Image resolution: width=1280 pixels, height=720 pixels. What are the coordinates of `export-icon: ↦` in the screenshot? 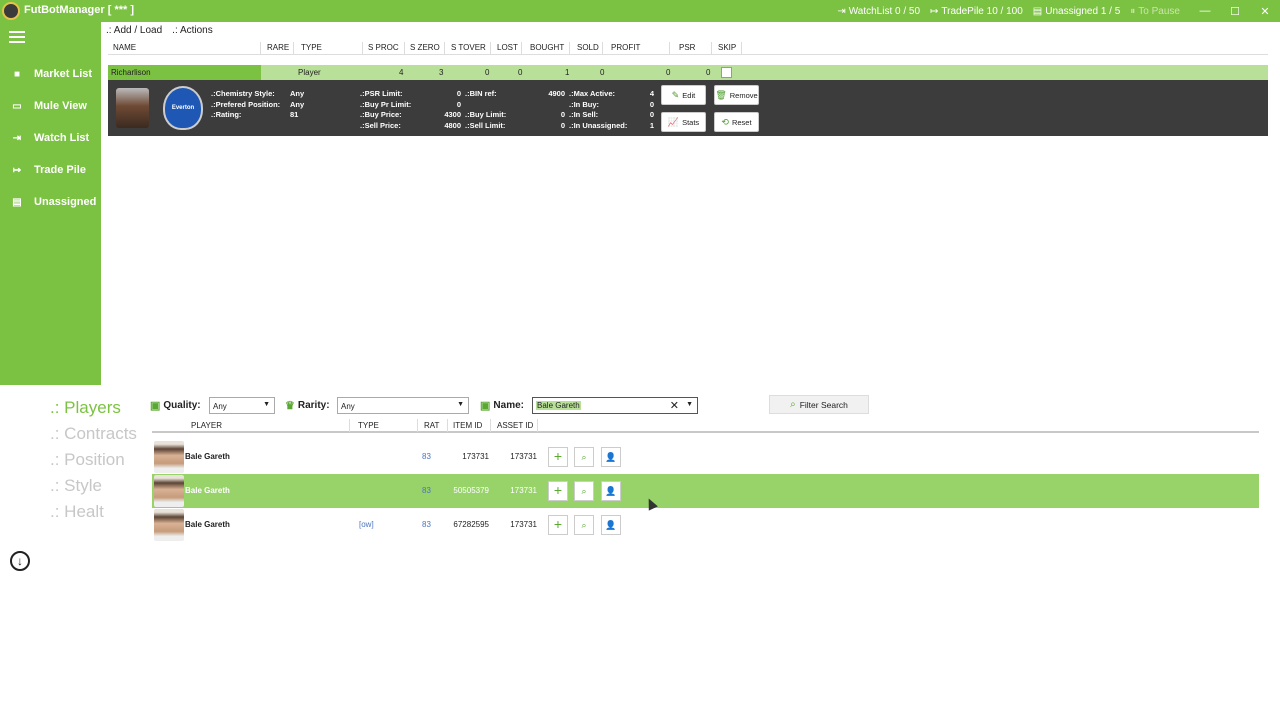 It's located at (17, 170).